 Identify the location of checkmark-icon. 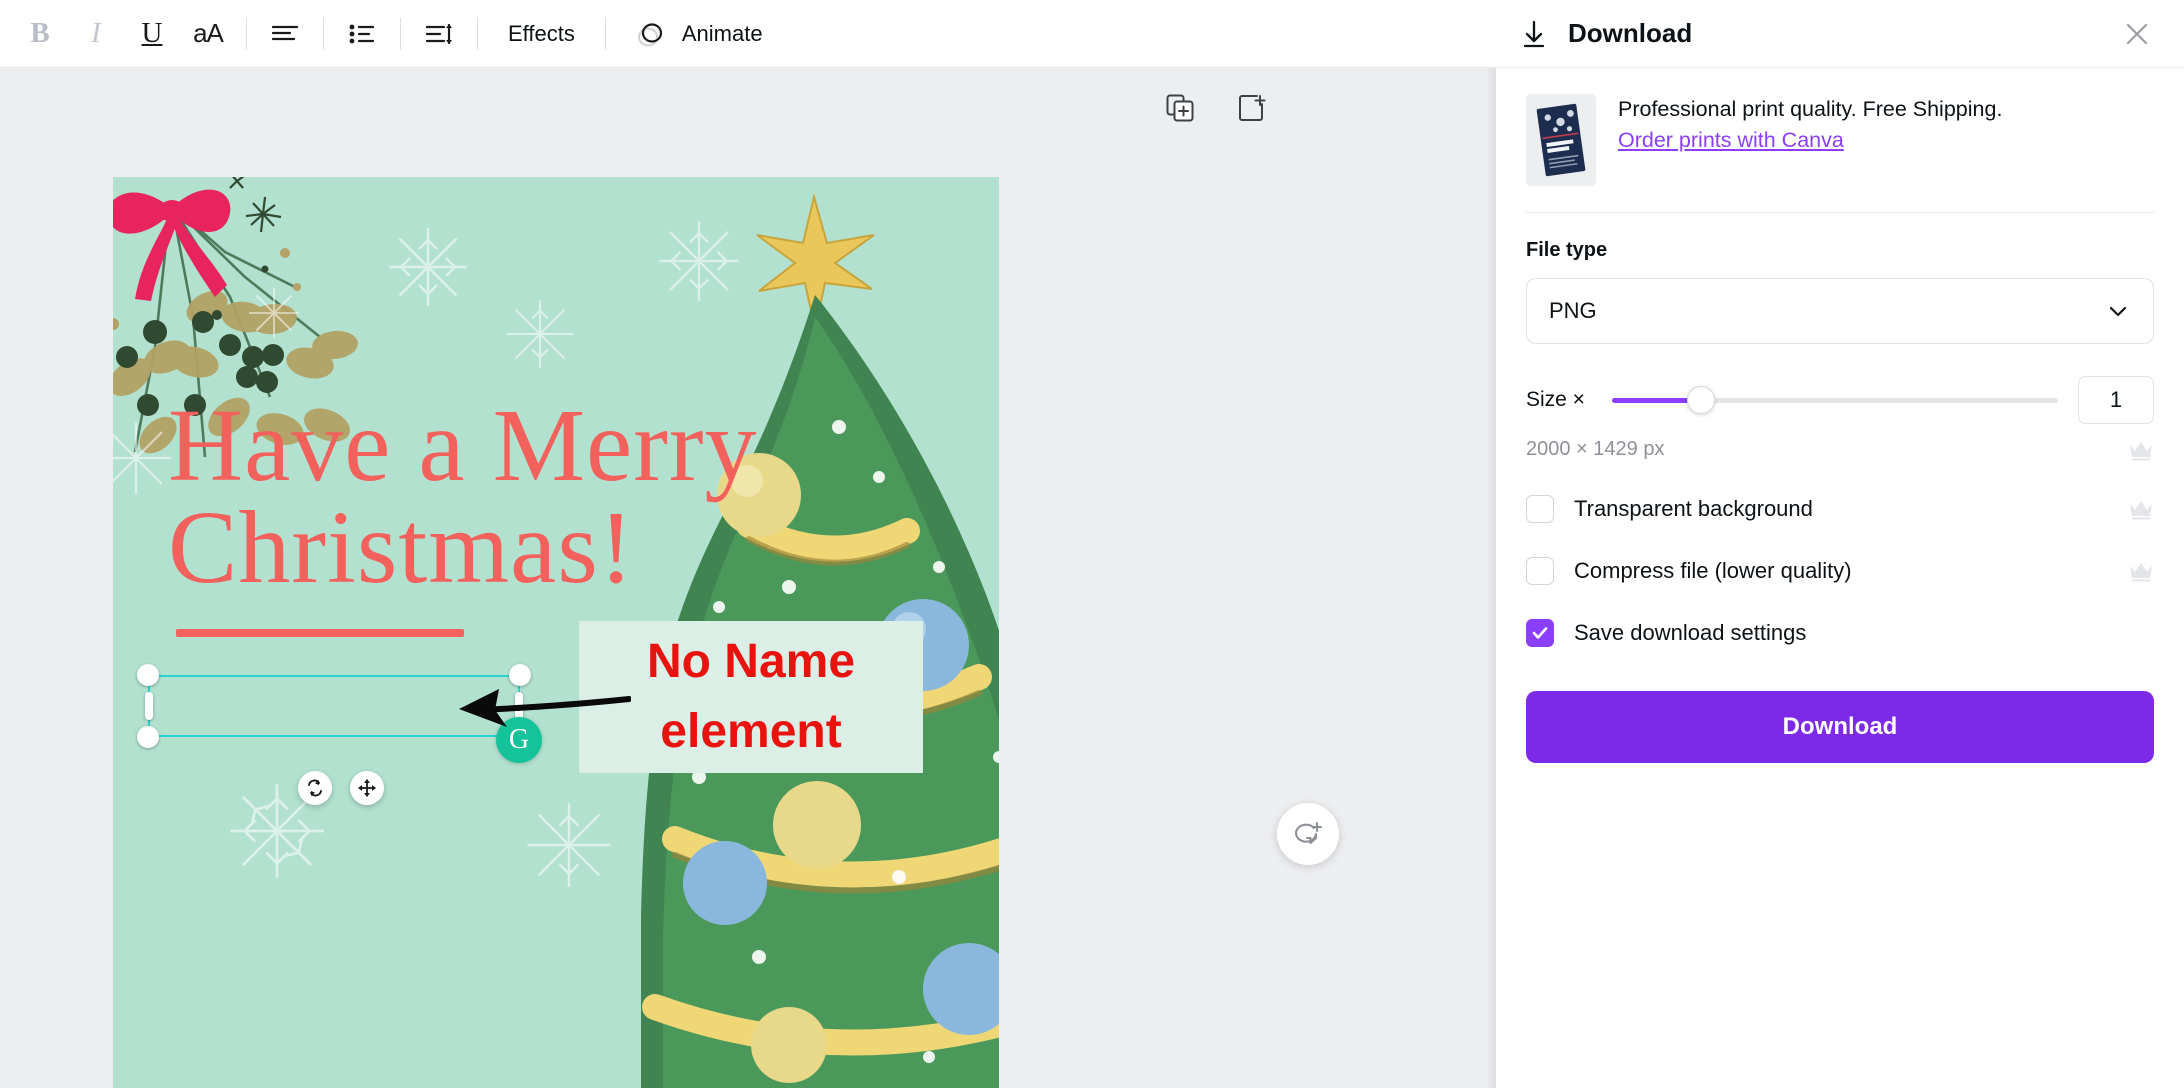
(1540, 633).